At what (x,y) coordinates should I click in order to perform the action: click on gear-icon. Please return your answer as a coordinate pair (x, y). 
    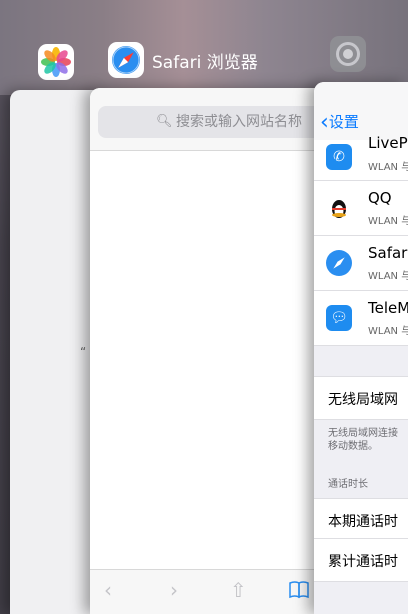
    Looking at the image, I should click on (348, 54).